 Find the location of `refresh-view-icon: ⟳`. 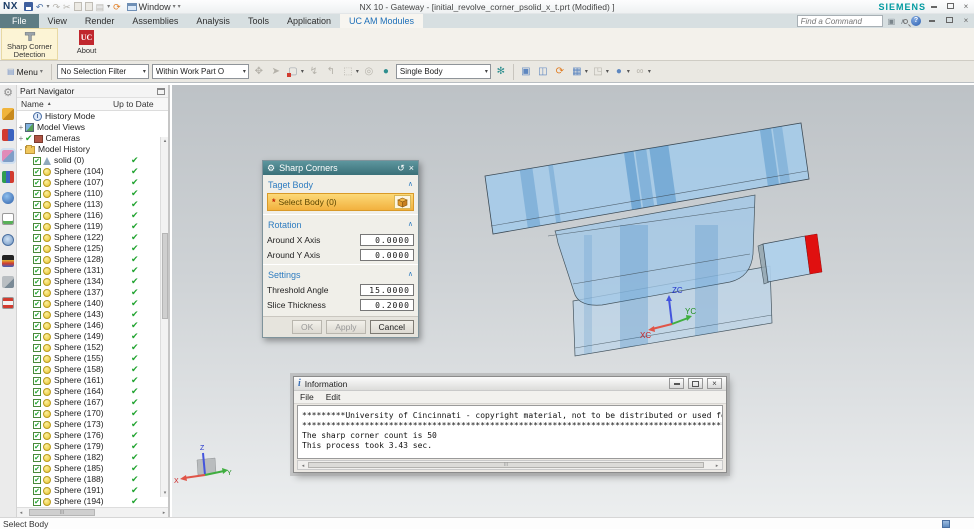

refresh-view-icon: ⟳ is located at coordinates (560, 72).